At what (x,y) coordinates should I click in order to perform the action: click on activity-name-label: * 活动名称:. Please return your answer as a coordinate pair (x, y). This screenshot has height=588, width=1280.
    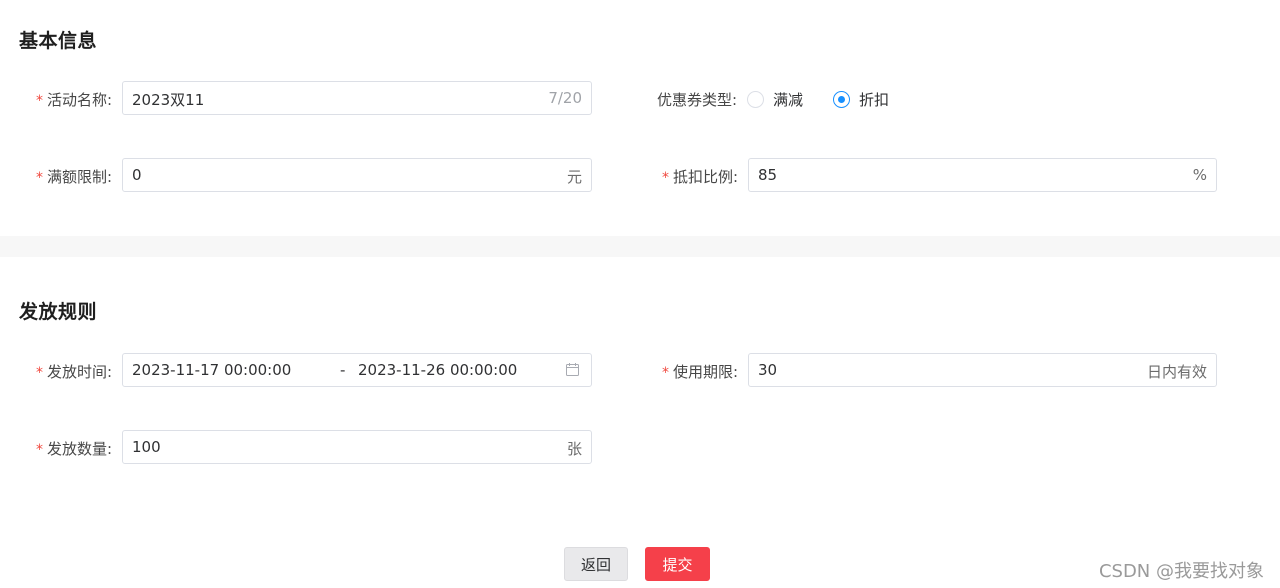
    Looking at the image, I should click on (74, 99).